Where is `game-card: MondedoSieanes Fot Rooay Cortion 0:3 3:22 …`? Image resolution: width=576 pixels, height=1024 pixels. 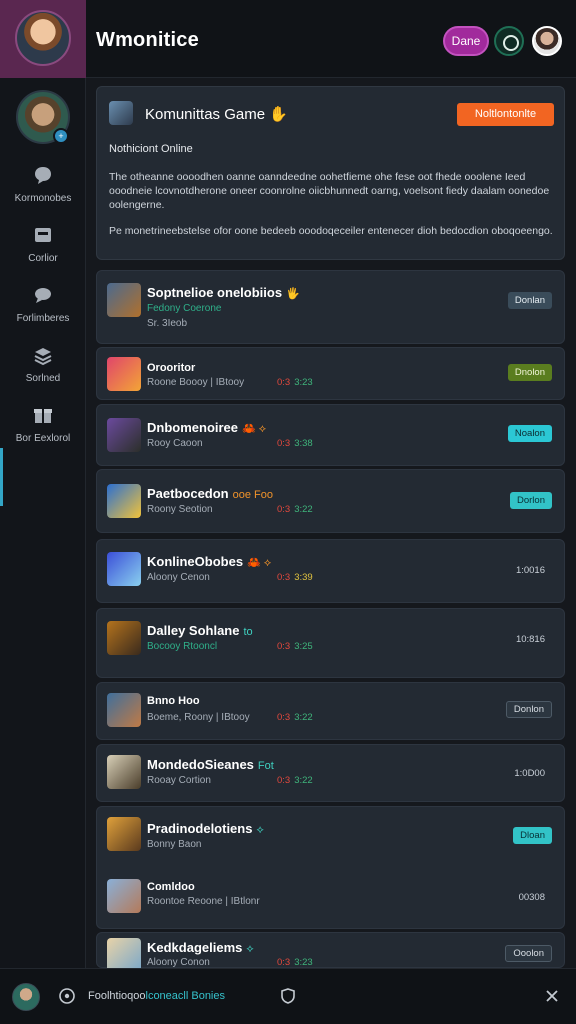 game-card: MondedoSieanes Fot Rooay Cortion 0:3 3:22 … is located at coordinates (330, 773).